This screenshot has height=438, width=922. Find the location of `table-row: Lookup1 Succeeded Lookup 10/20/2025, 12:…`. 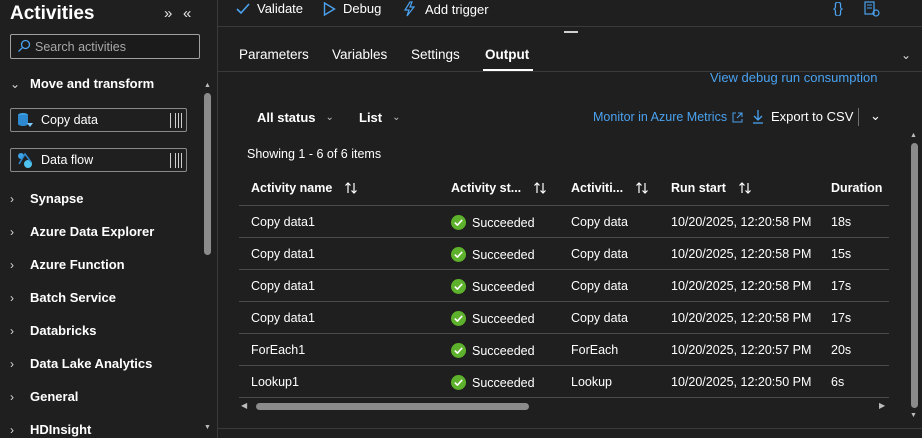

table-row: Lookup1 Succeeded Lookup 10/20/2025, 12:… is located at coordinates (564, 382).